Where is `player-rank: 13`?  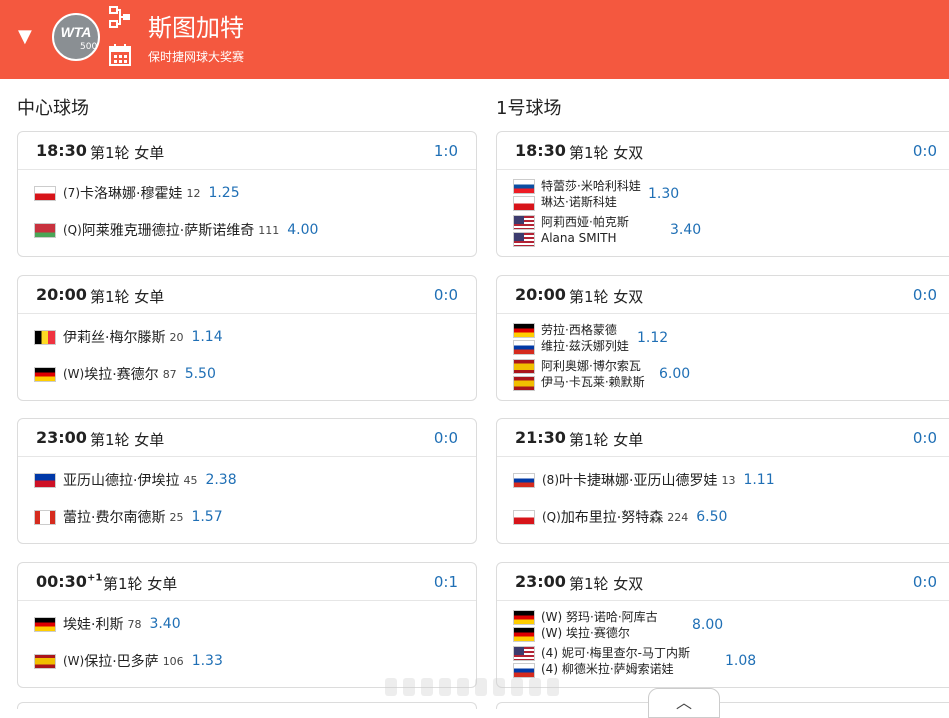
player-rank: 13 is located at coordinates (728, 480).